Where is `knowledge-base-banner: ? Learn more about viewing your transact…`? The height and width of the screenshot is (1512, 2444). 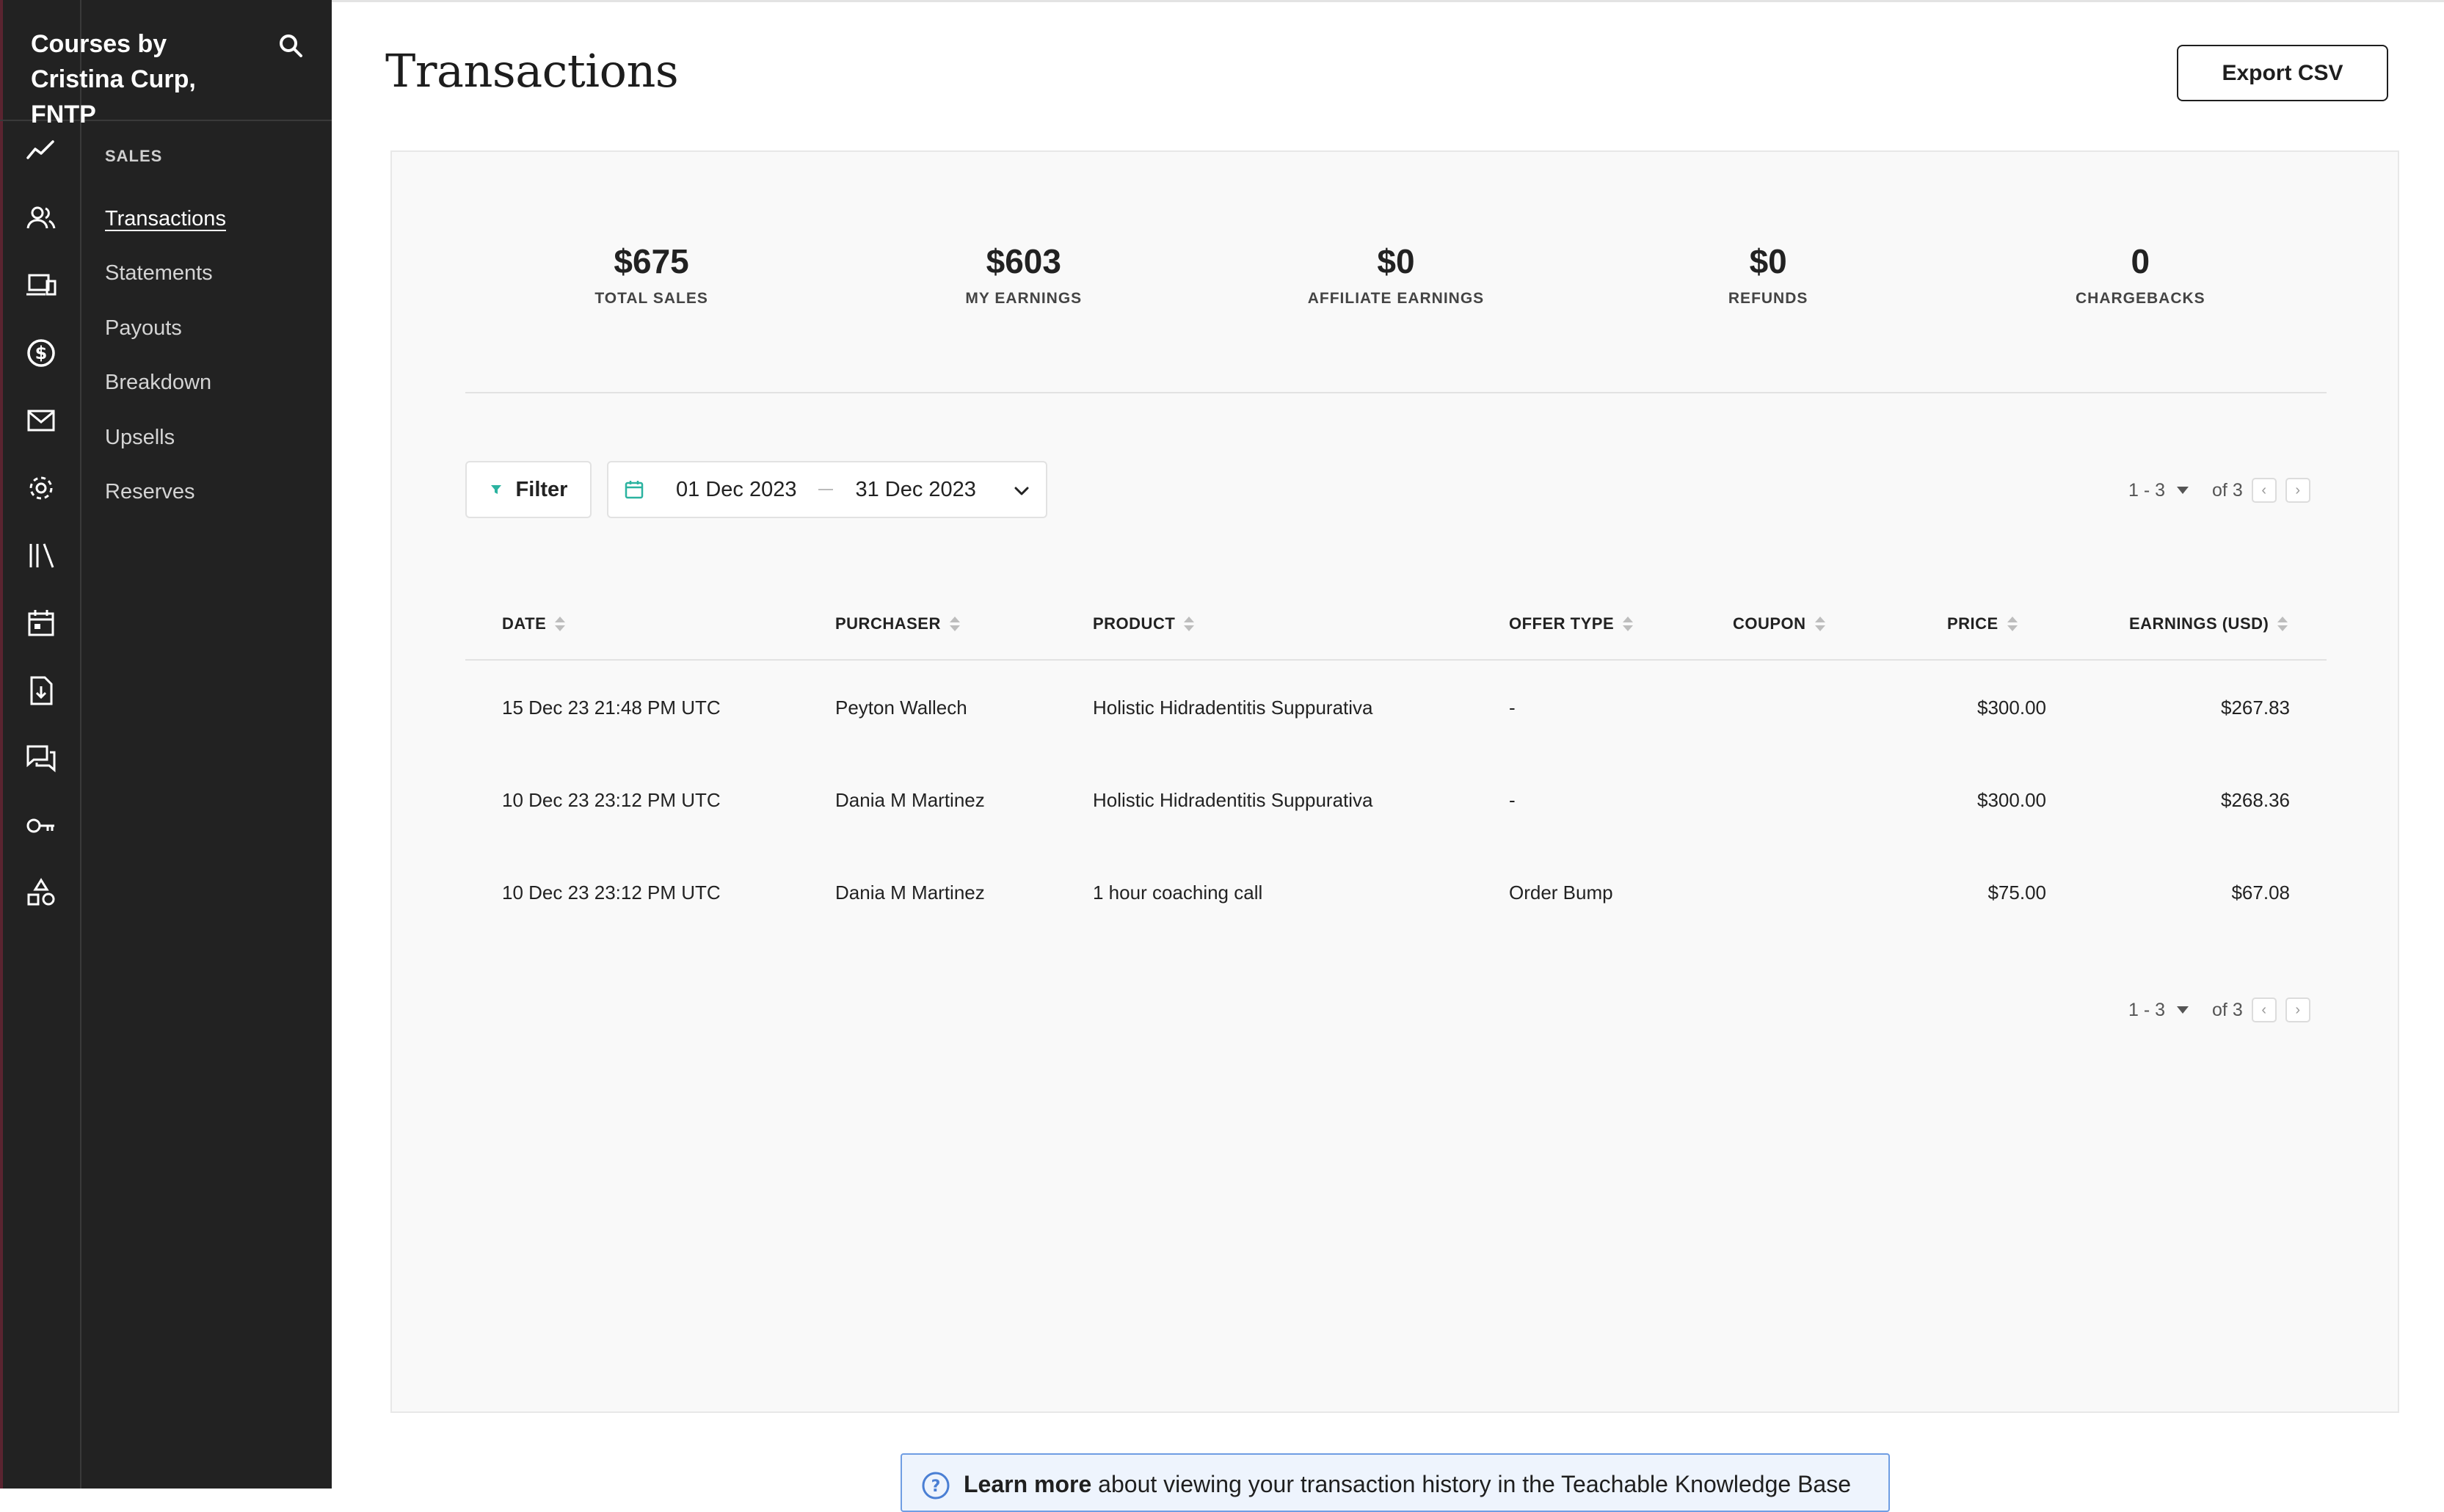
knowledge-base-banner: ? Learn more about viewing your transact… is located at coordinates (1395, 1482).